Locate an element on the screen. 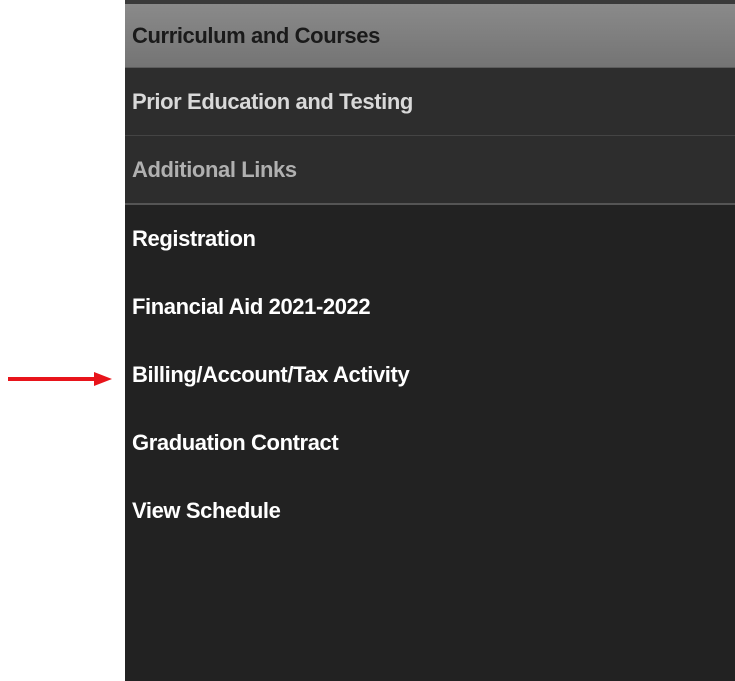  link-label: Financial Aid 2021-2022 is located at coordinates (251, 306).